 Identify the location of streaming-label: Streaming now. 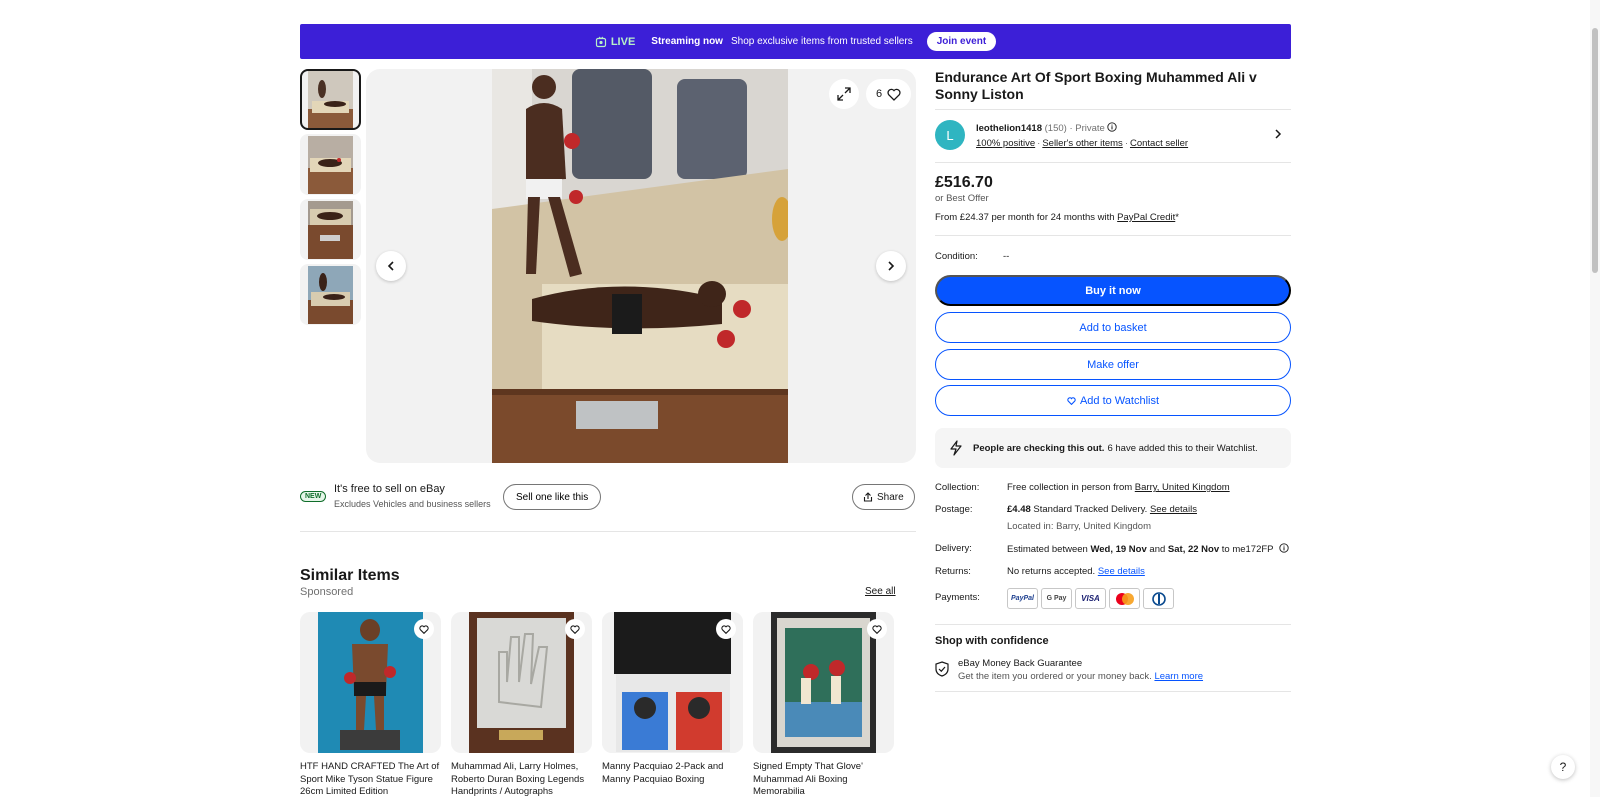
(687, 41).